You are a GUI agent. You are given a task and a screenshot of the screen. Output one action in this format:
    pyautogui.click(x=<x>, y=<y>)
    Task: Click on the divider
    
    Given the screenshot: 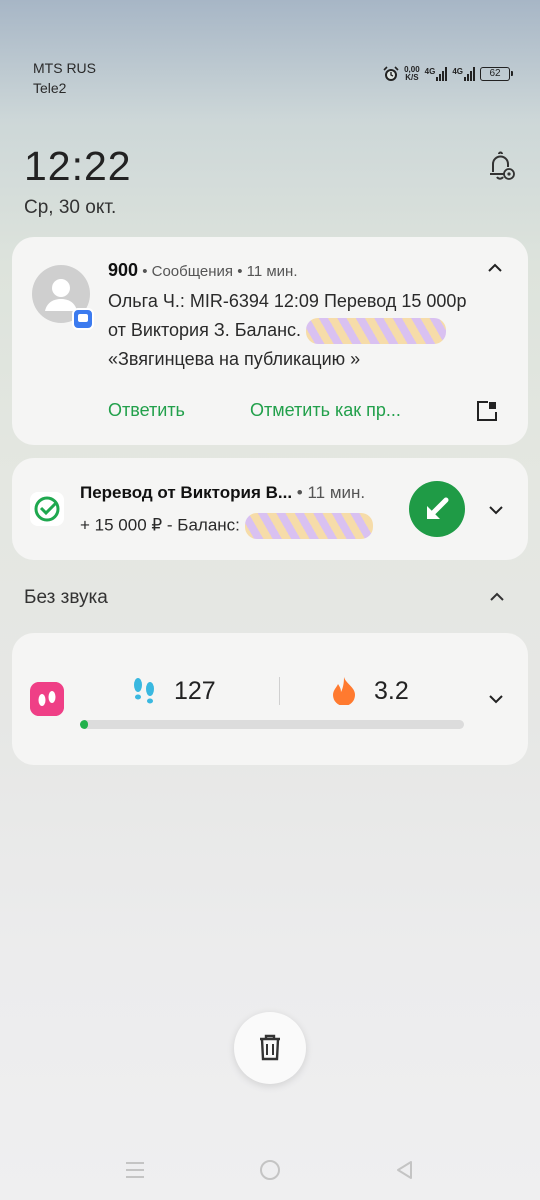 What is the action you would take?
    pyautogui.click(x=279, y=691)
    